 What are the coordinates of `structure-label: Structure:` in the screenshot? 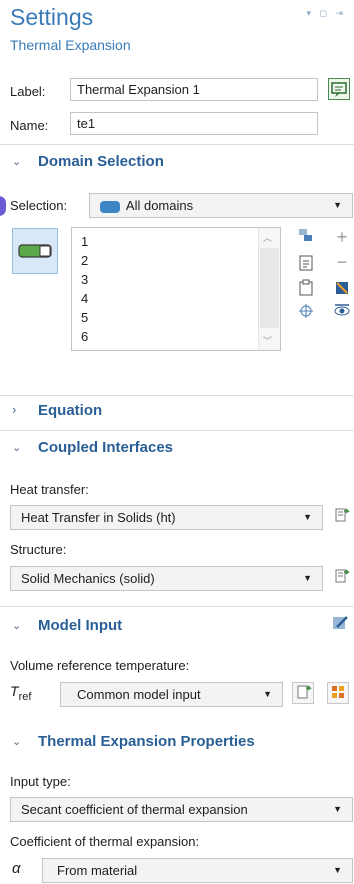 It's located at (38, 549).